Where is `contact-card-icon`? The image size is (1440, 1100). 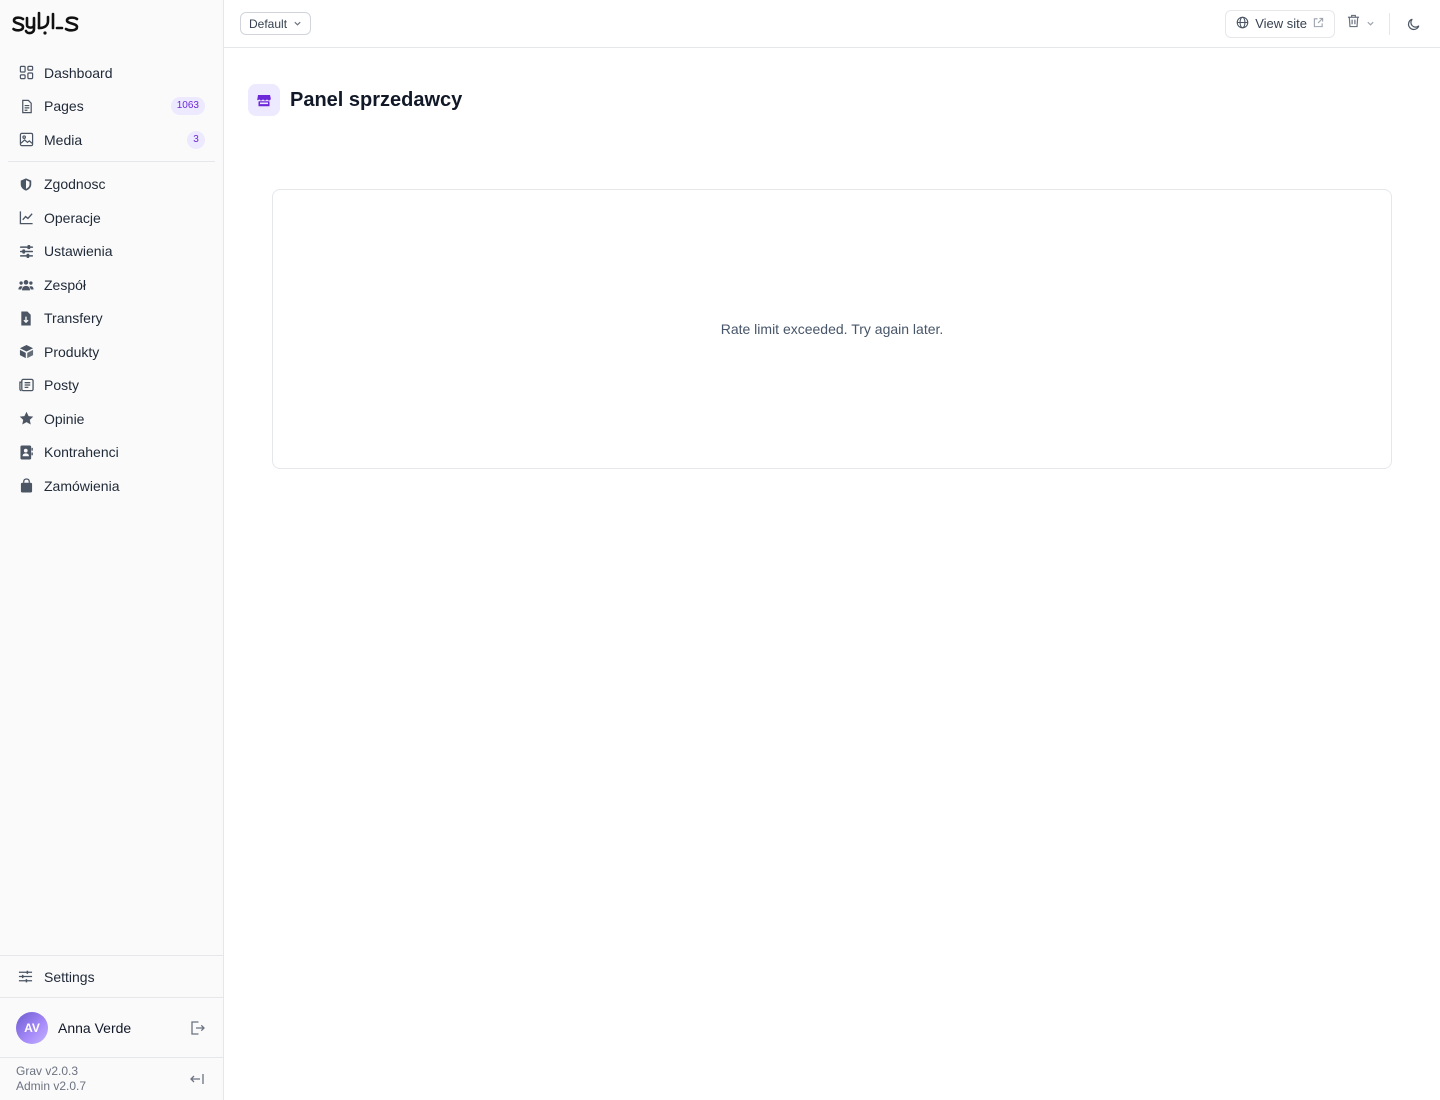
contact-card-icon is located at coordinates (26, 452).